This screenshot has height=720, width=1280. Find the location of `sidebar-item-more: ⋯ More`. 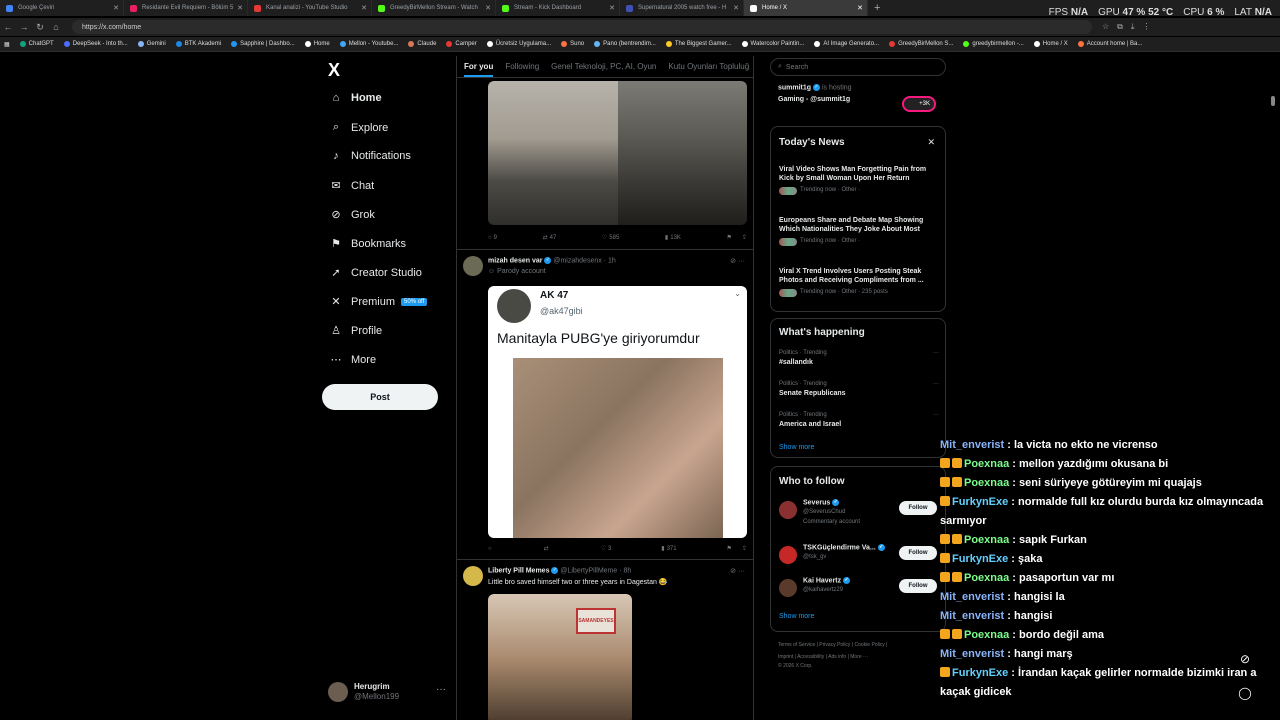

sidebar-item-more: ⋯ More is located at coordinates (352, 360).